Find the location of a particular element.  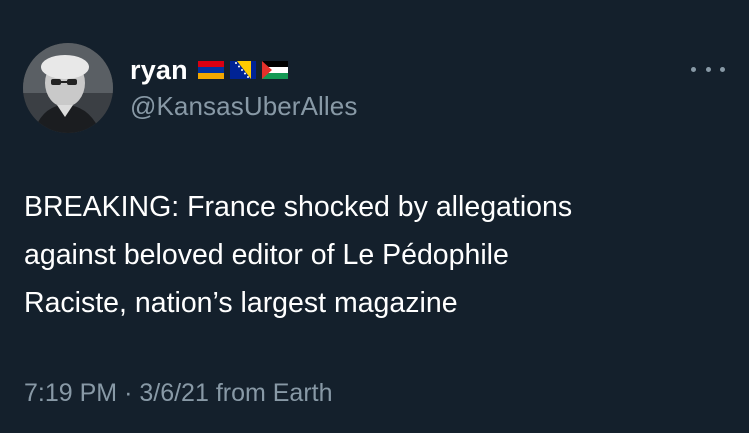

tweet-time: 7:19 PM is located at coordinates (70, 393).